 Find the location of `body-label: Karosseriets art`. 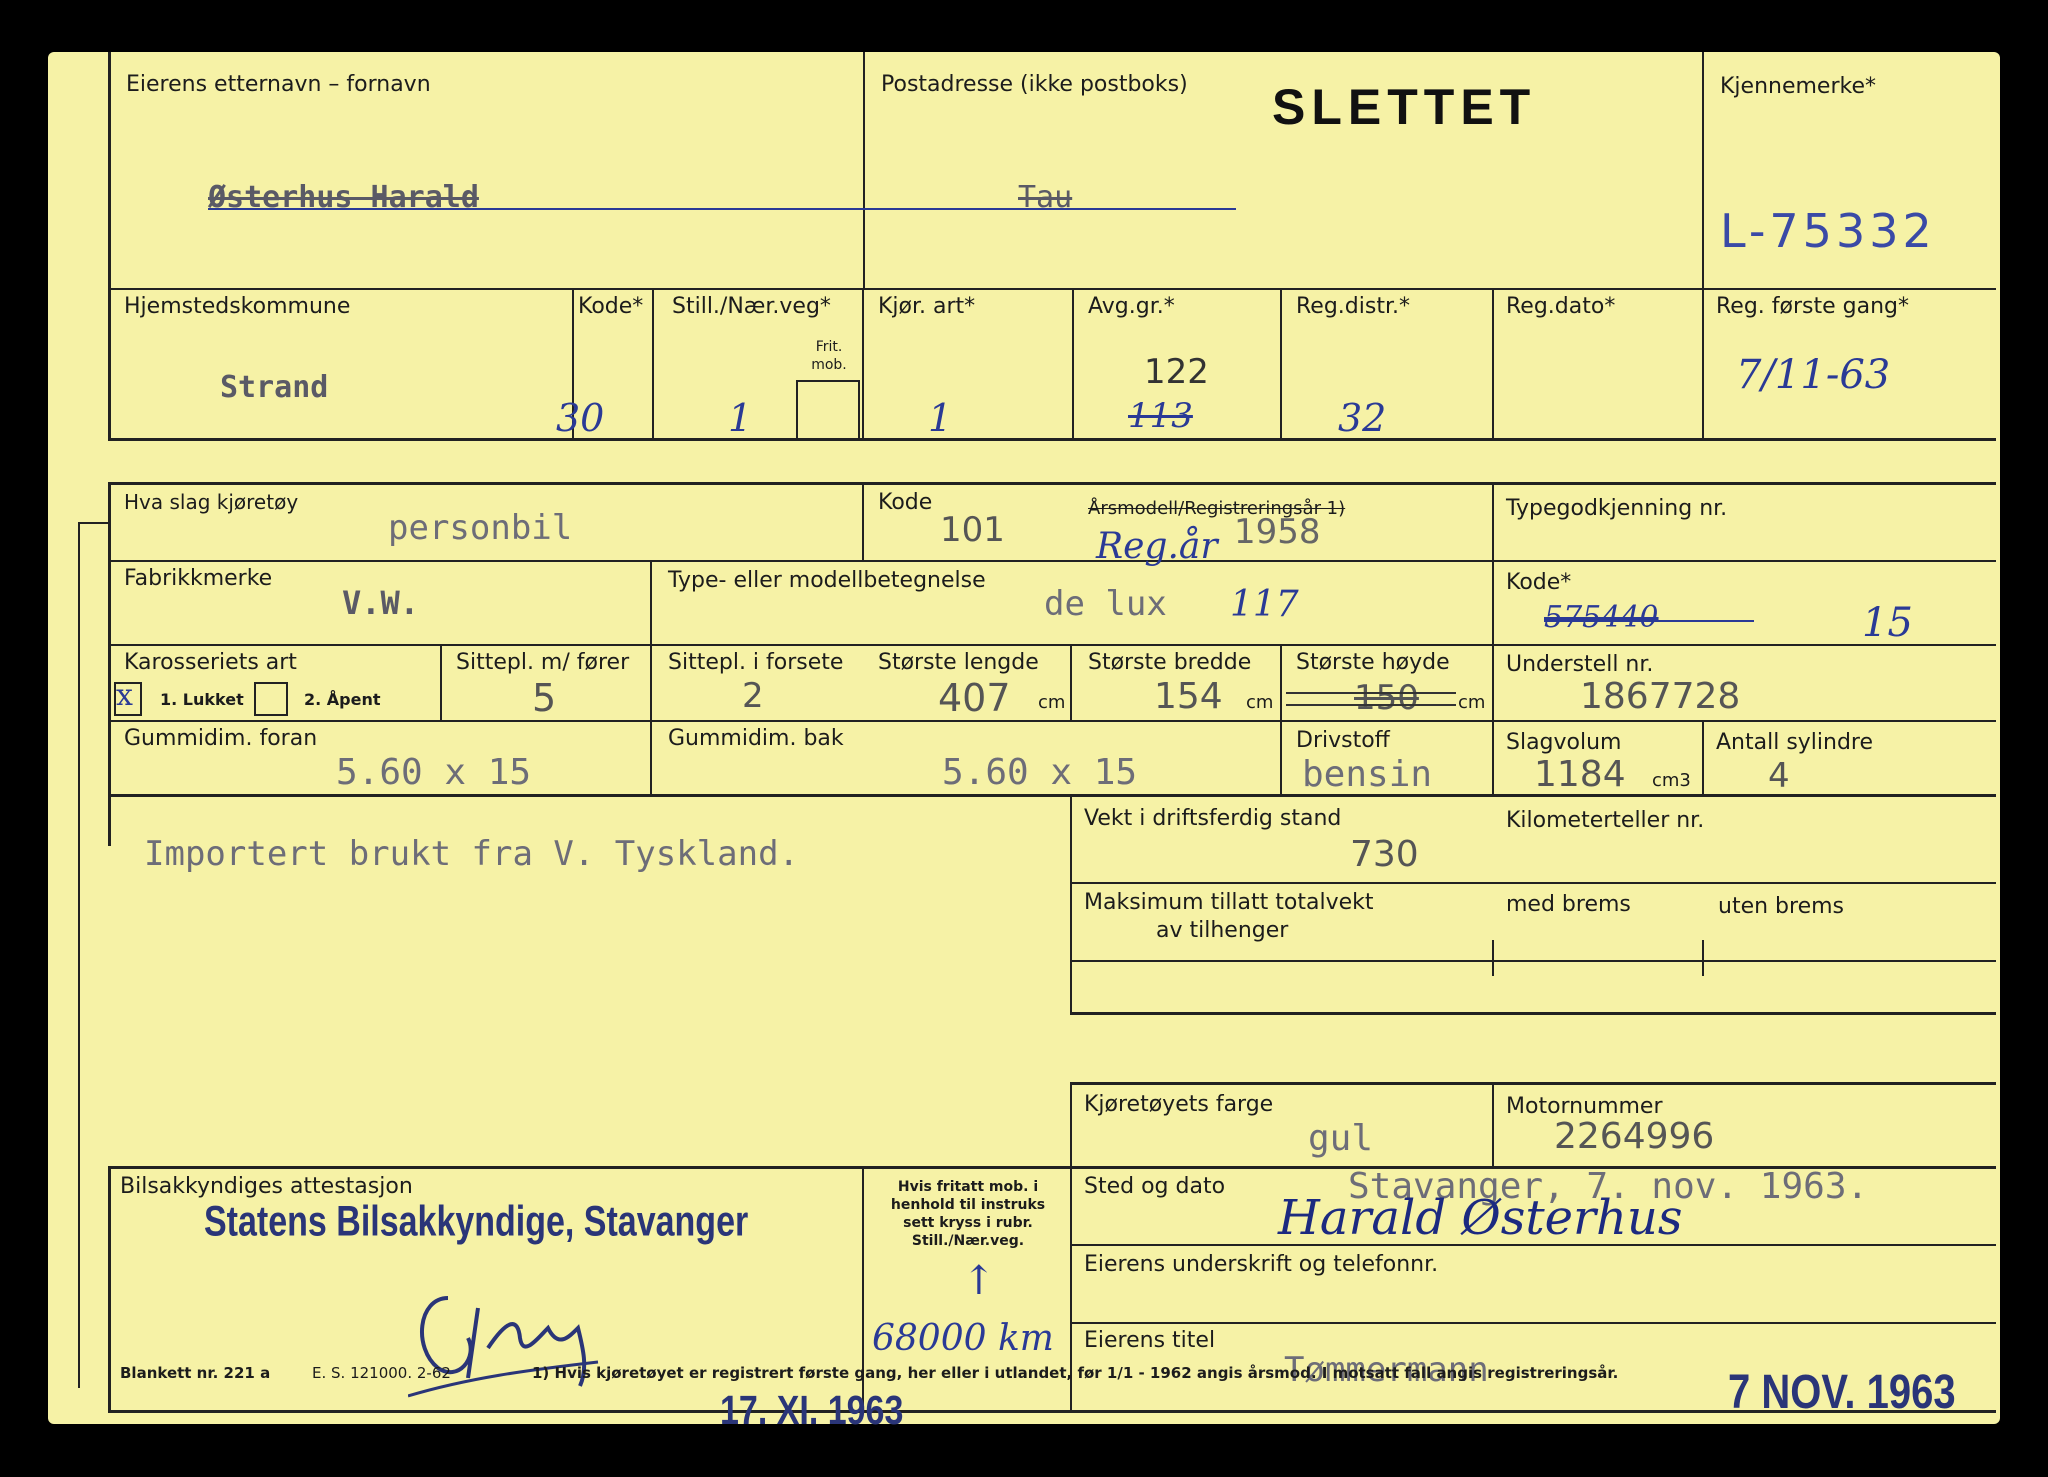

body-label: Karosseriets art is located at coordinates (210, 662).